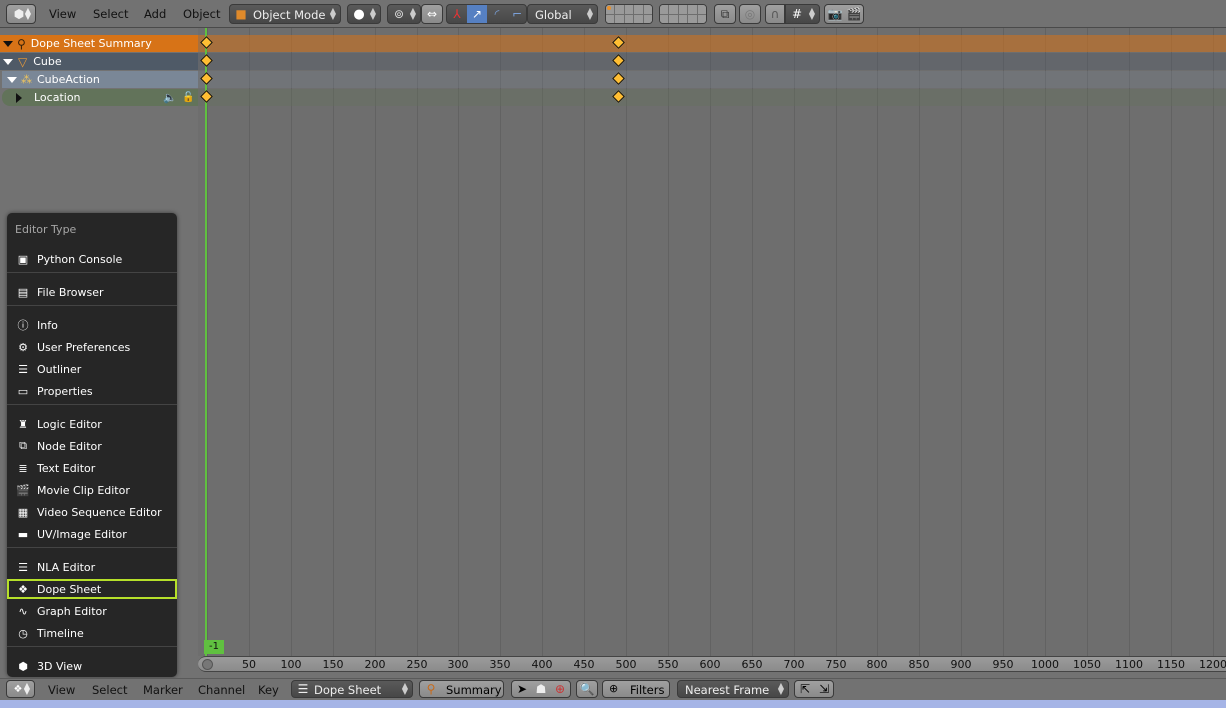 Image resolution: width=1226 pixels, height=708 pixels. What do you see at coordinates (23, 611) in the screenshot?
I see `graph-editor-icon: ∿` at bounding box center [23, 611].